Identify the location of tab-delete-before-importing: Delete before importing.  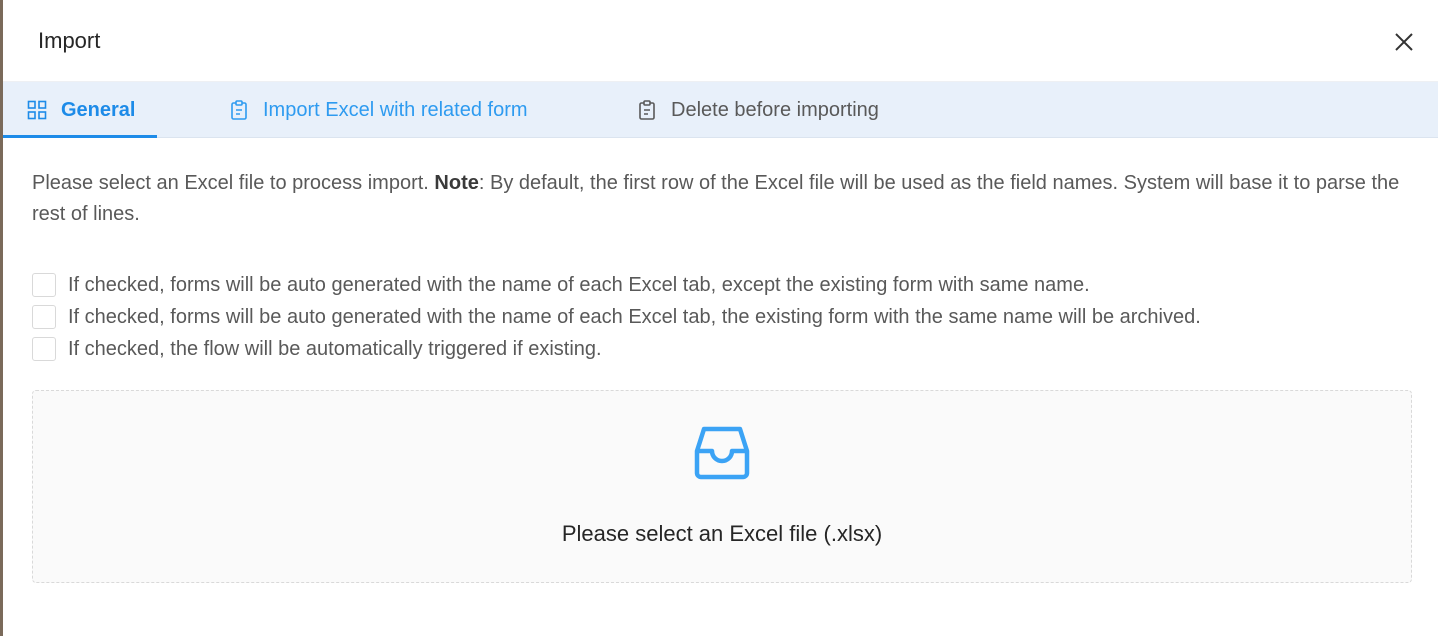
(758, 110).